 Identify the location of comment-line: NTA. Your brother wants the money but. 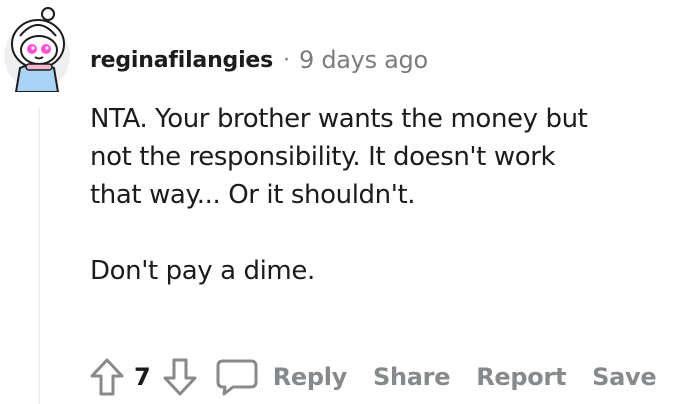
(339, 119).